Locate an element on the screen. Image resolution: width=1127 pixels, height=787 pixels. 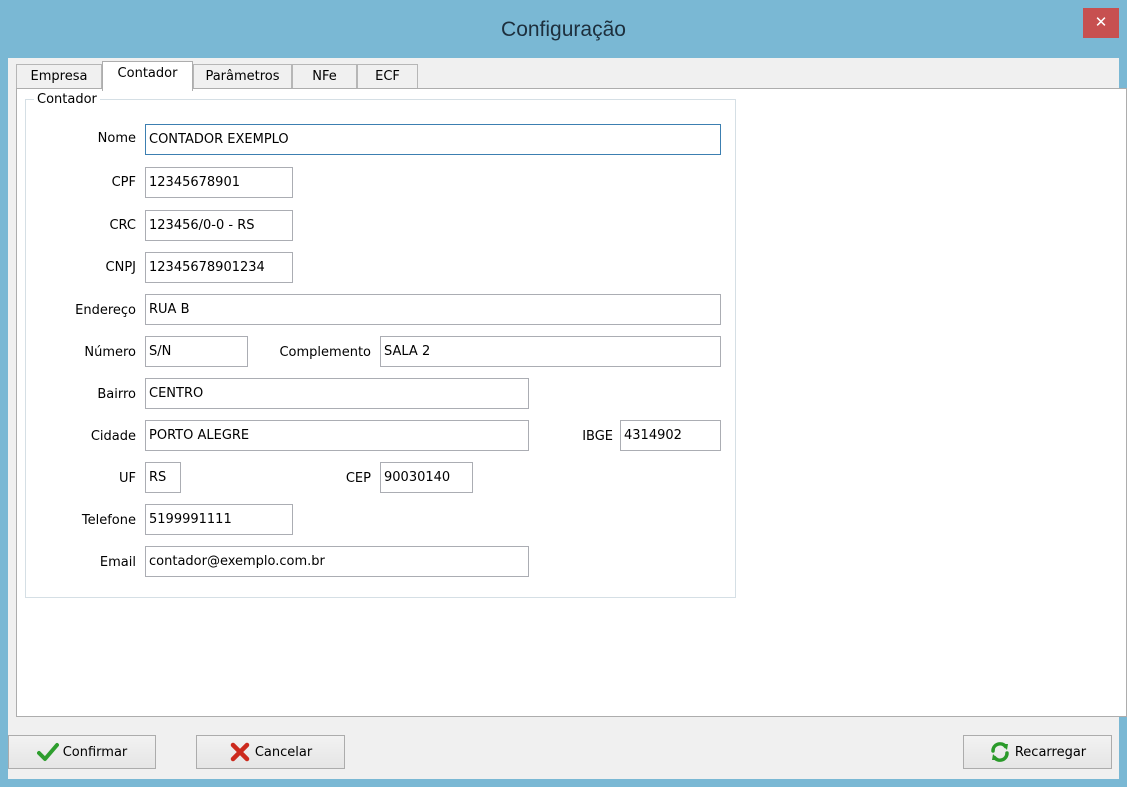
ibge-field is located at coordinates (670, 435).